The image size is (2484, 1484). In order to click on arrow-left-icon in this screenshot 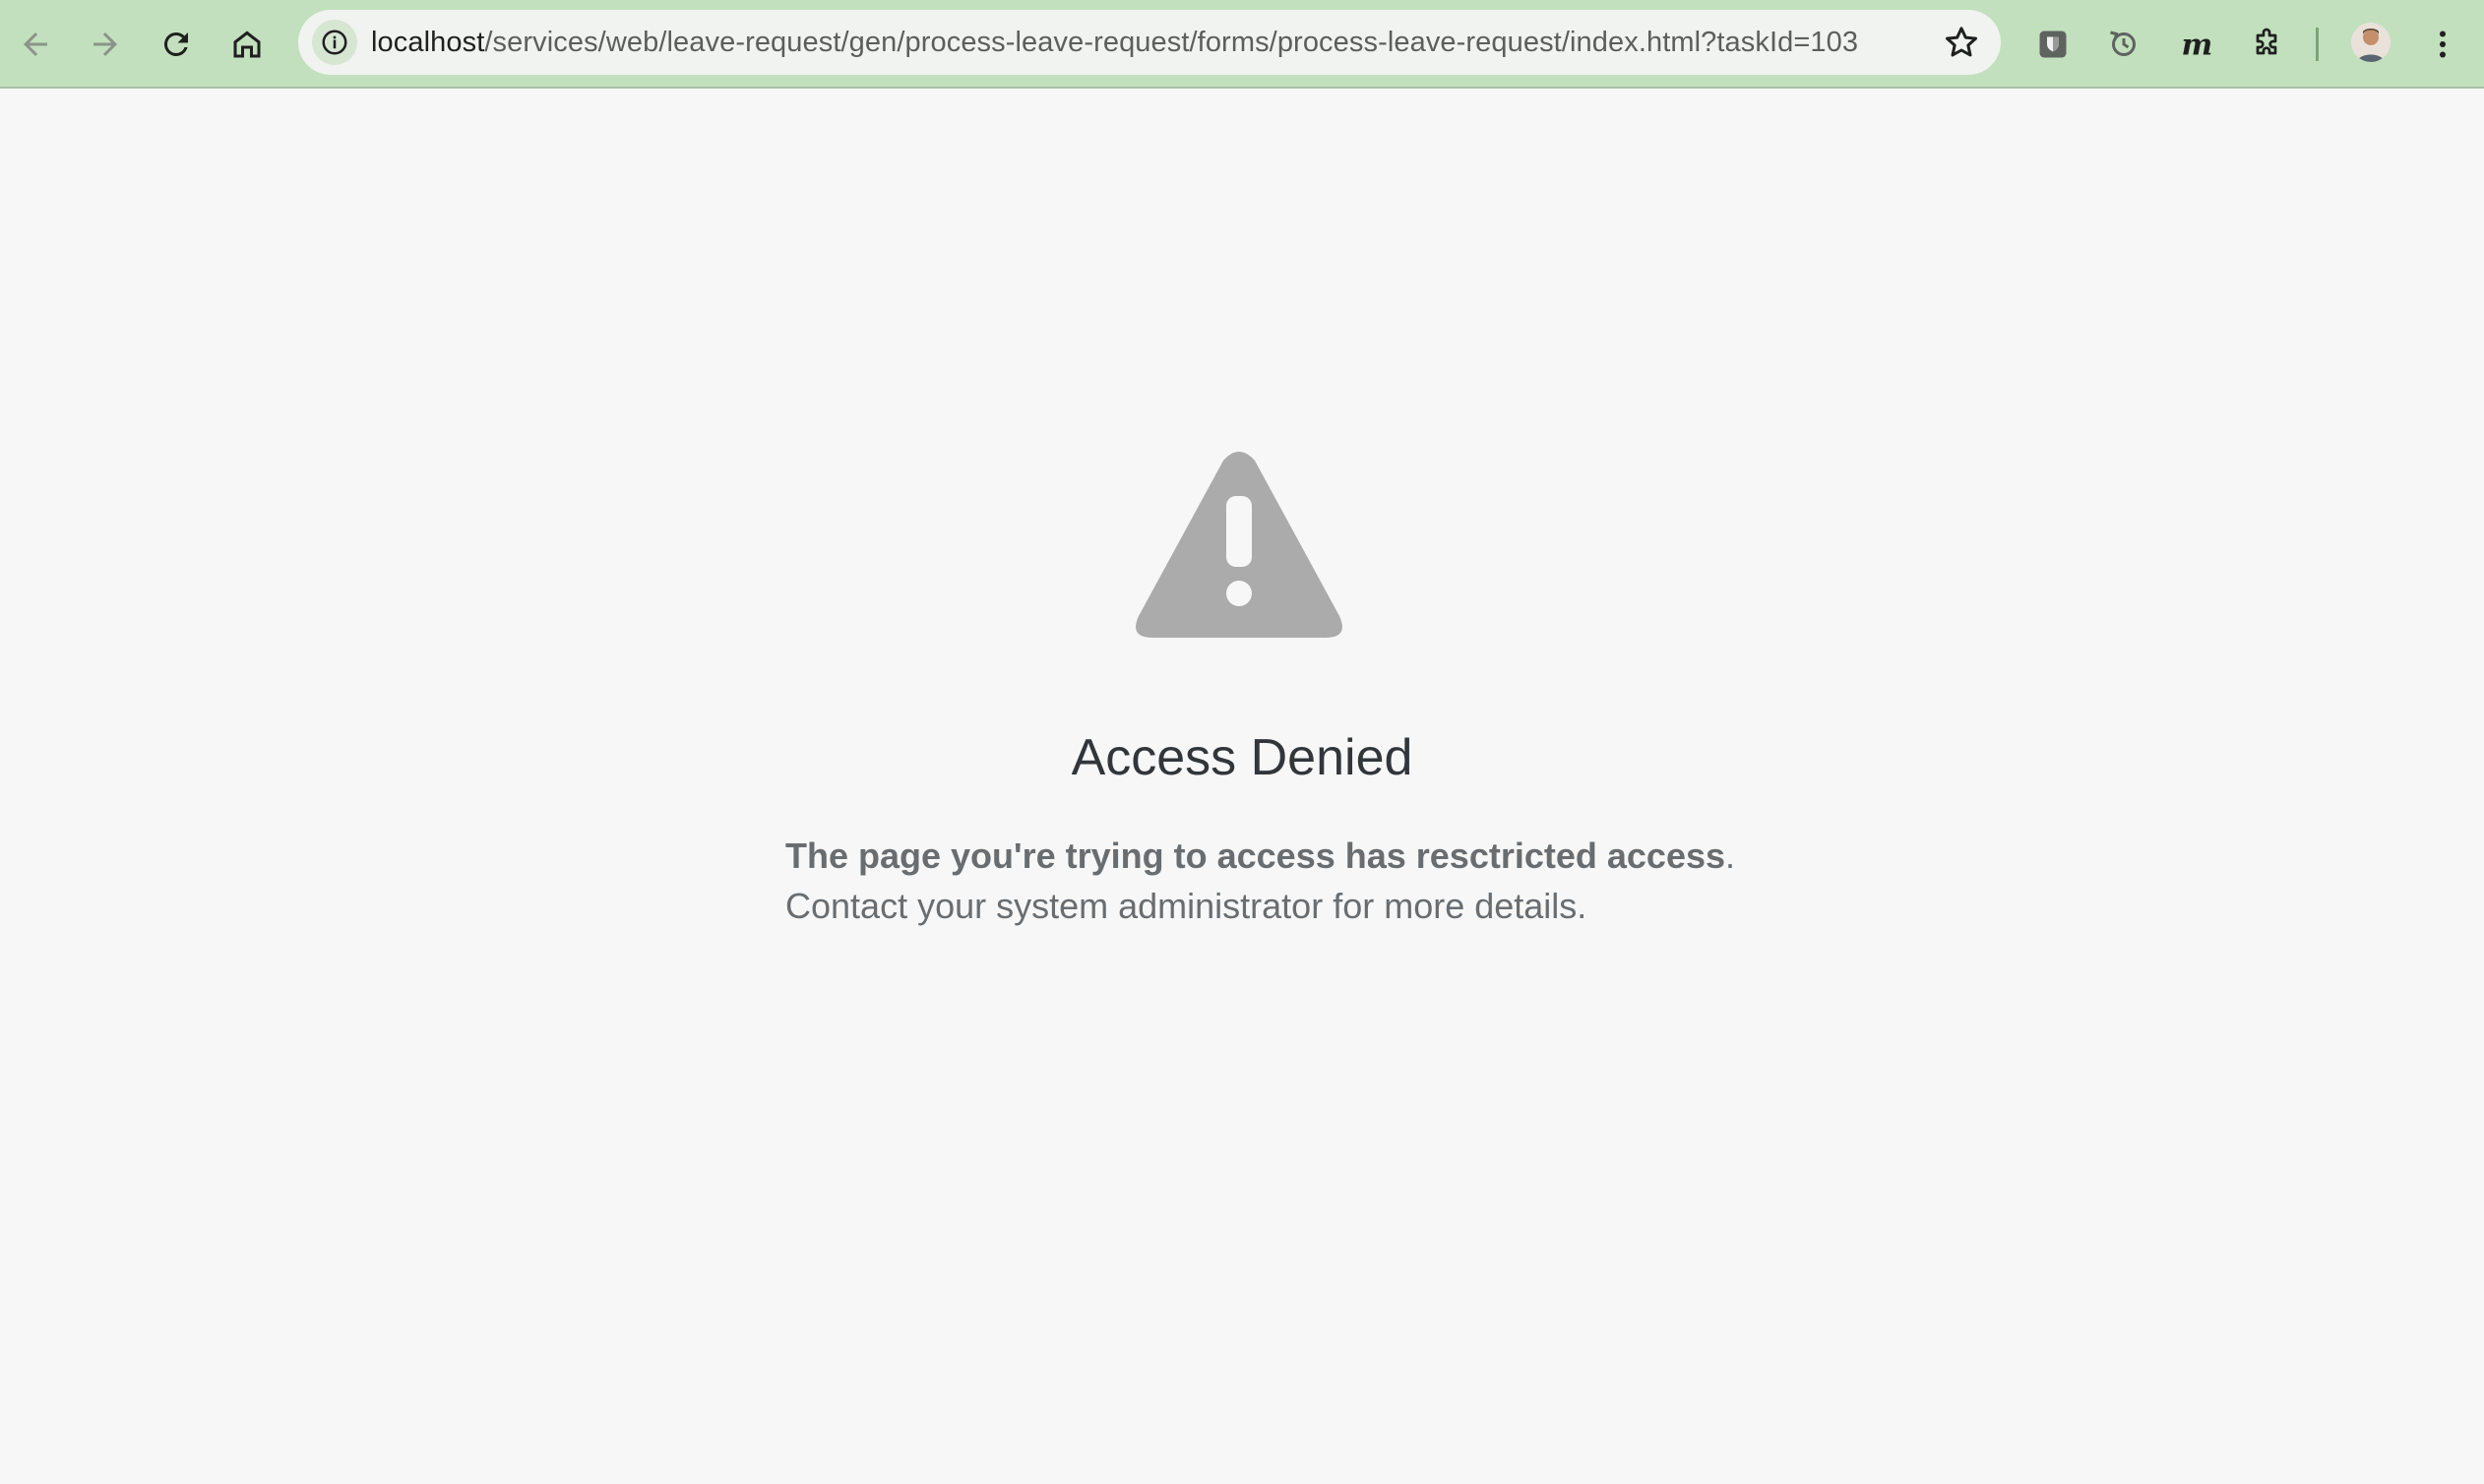, I will do `click(35, 44)`.